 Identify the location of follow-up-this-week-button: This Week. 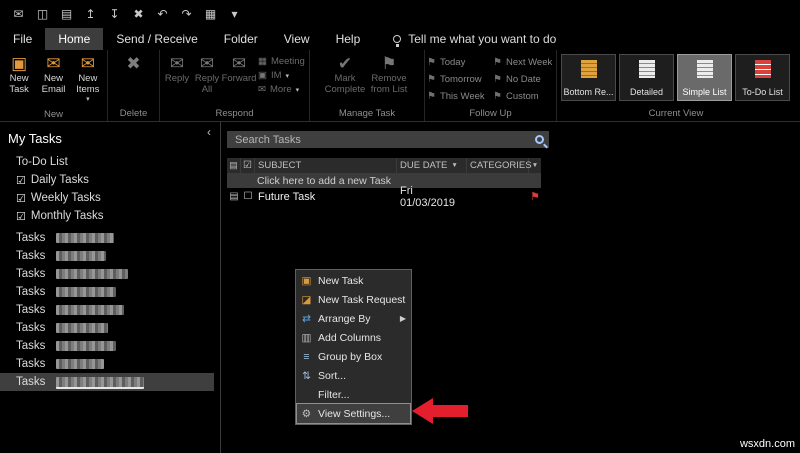
(460, 96).